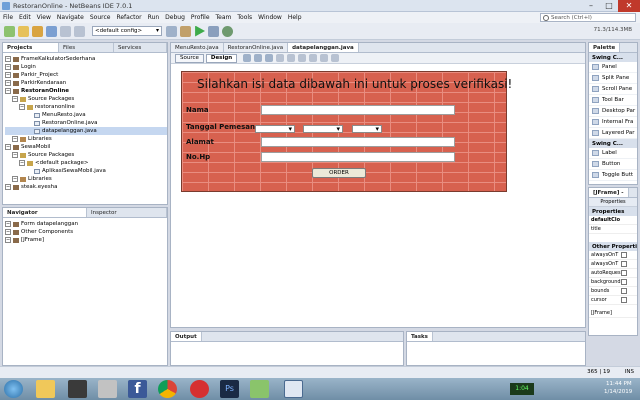 This screenshot has height=400, width=640. Describe the element at coordinates (86, 107) in the screenshot. I see `project-tree-item: − restoranonline` at that location.